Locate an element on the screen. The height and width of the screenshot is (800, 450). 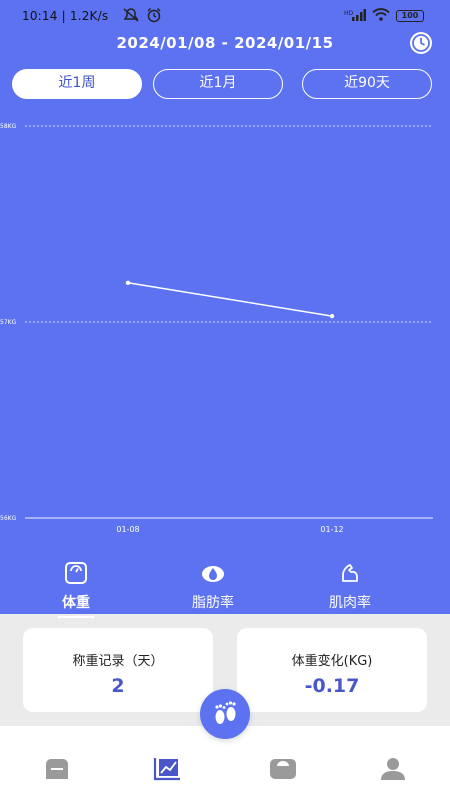
status-time: 10:14 | 1.2K/s is located at coordinates (65, 16).